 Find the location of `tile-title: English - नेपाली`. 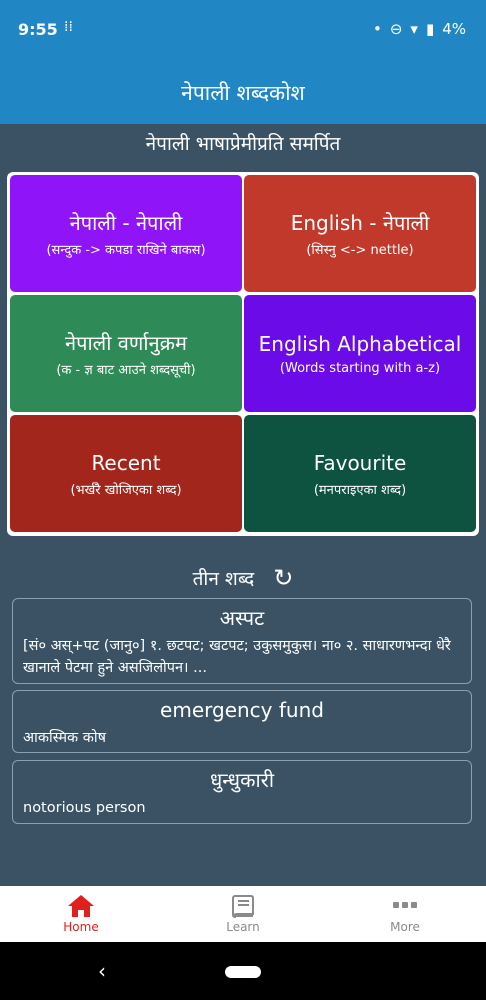

tile-title: English - नेपाली is located at coordinates (360, 222).